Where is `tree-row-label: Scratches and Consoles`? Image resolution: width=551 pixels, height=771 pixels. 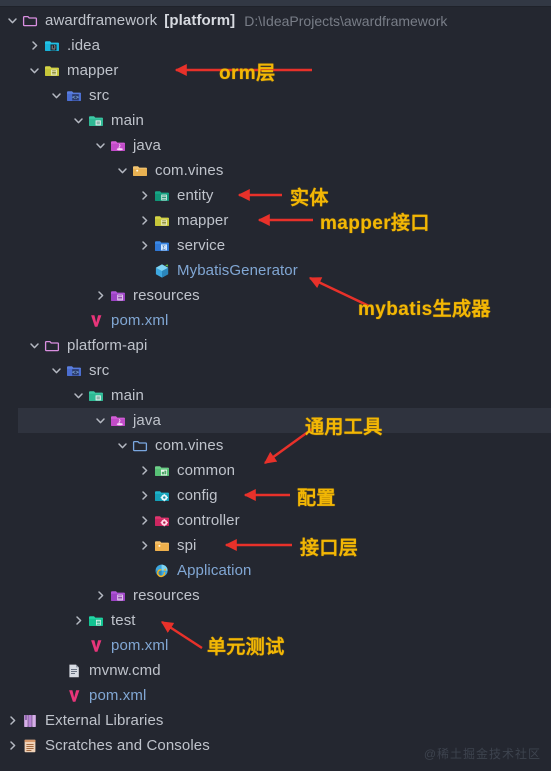
tree-row-label: Scratches and Consoles is located at coordinates (127, 745).